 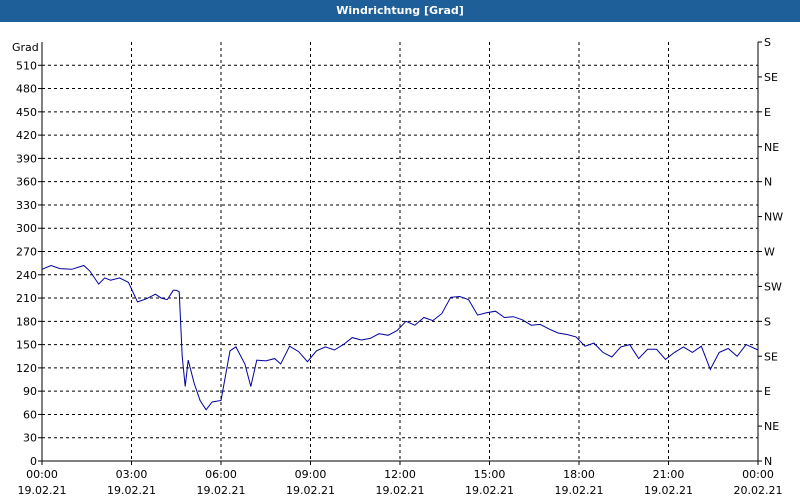 I want to click on y-tick-label: 30, so click(x=30, y=438).